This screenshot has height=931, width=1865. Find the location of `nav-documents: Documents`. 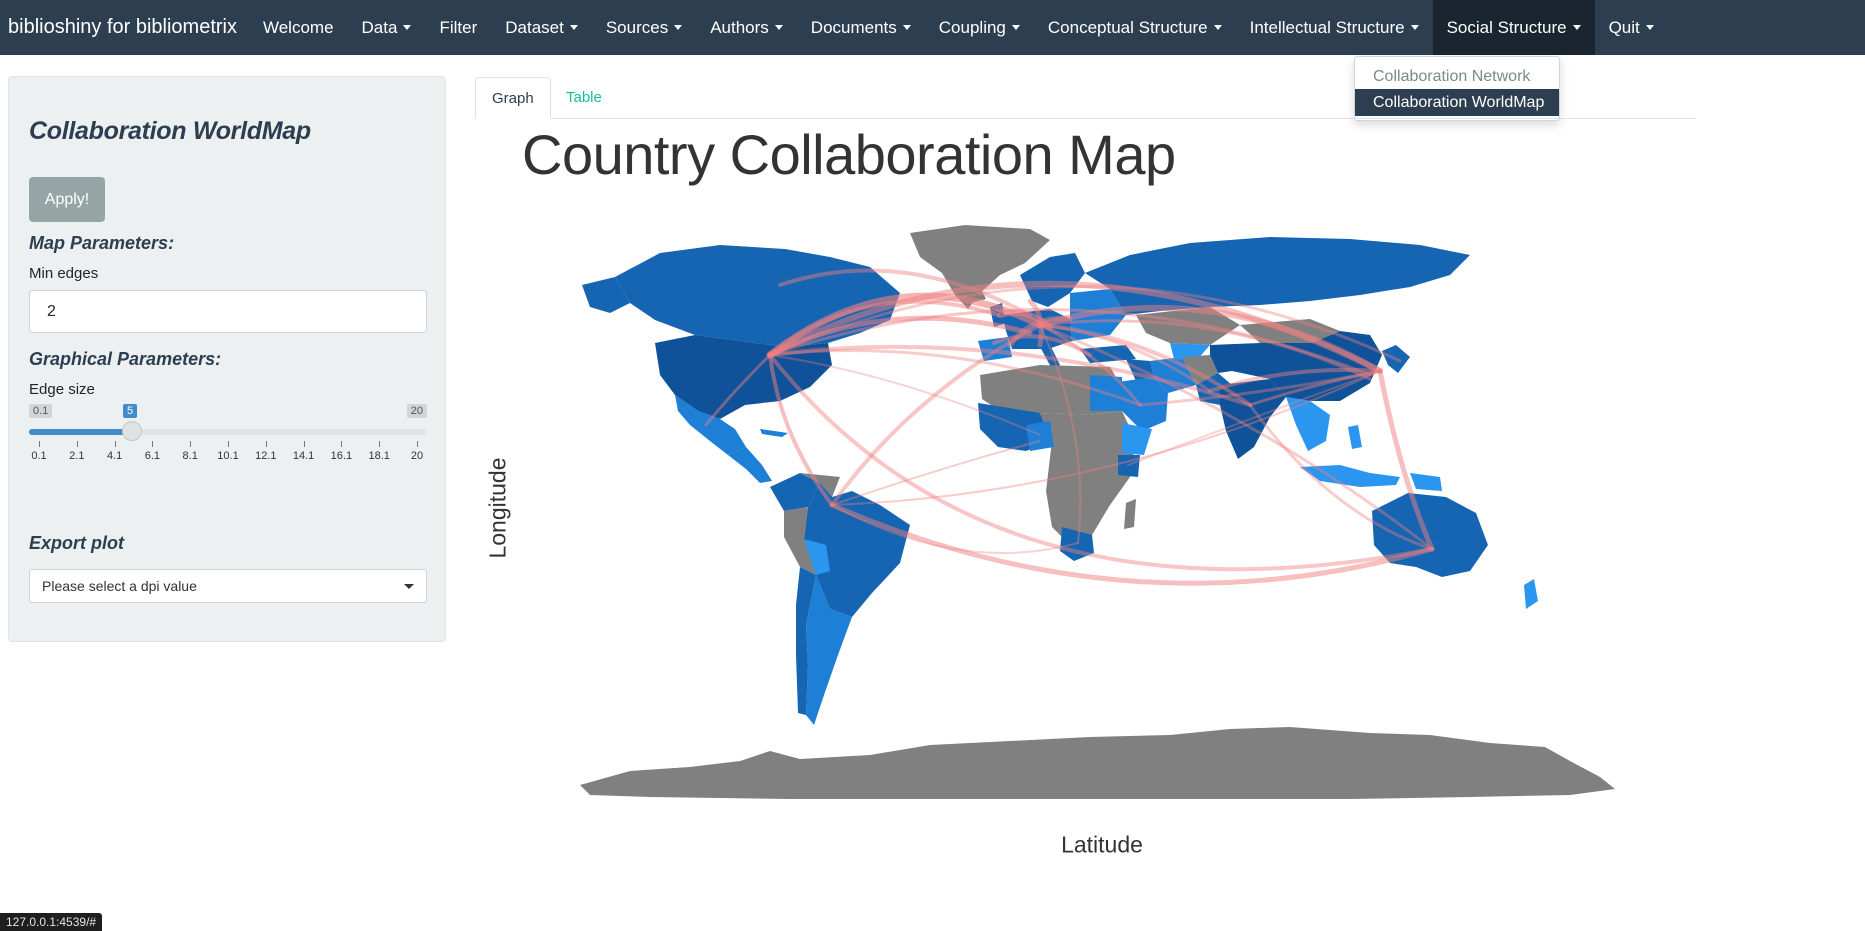

nav-documents: Documents is located at coordinates (861, 27).